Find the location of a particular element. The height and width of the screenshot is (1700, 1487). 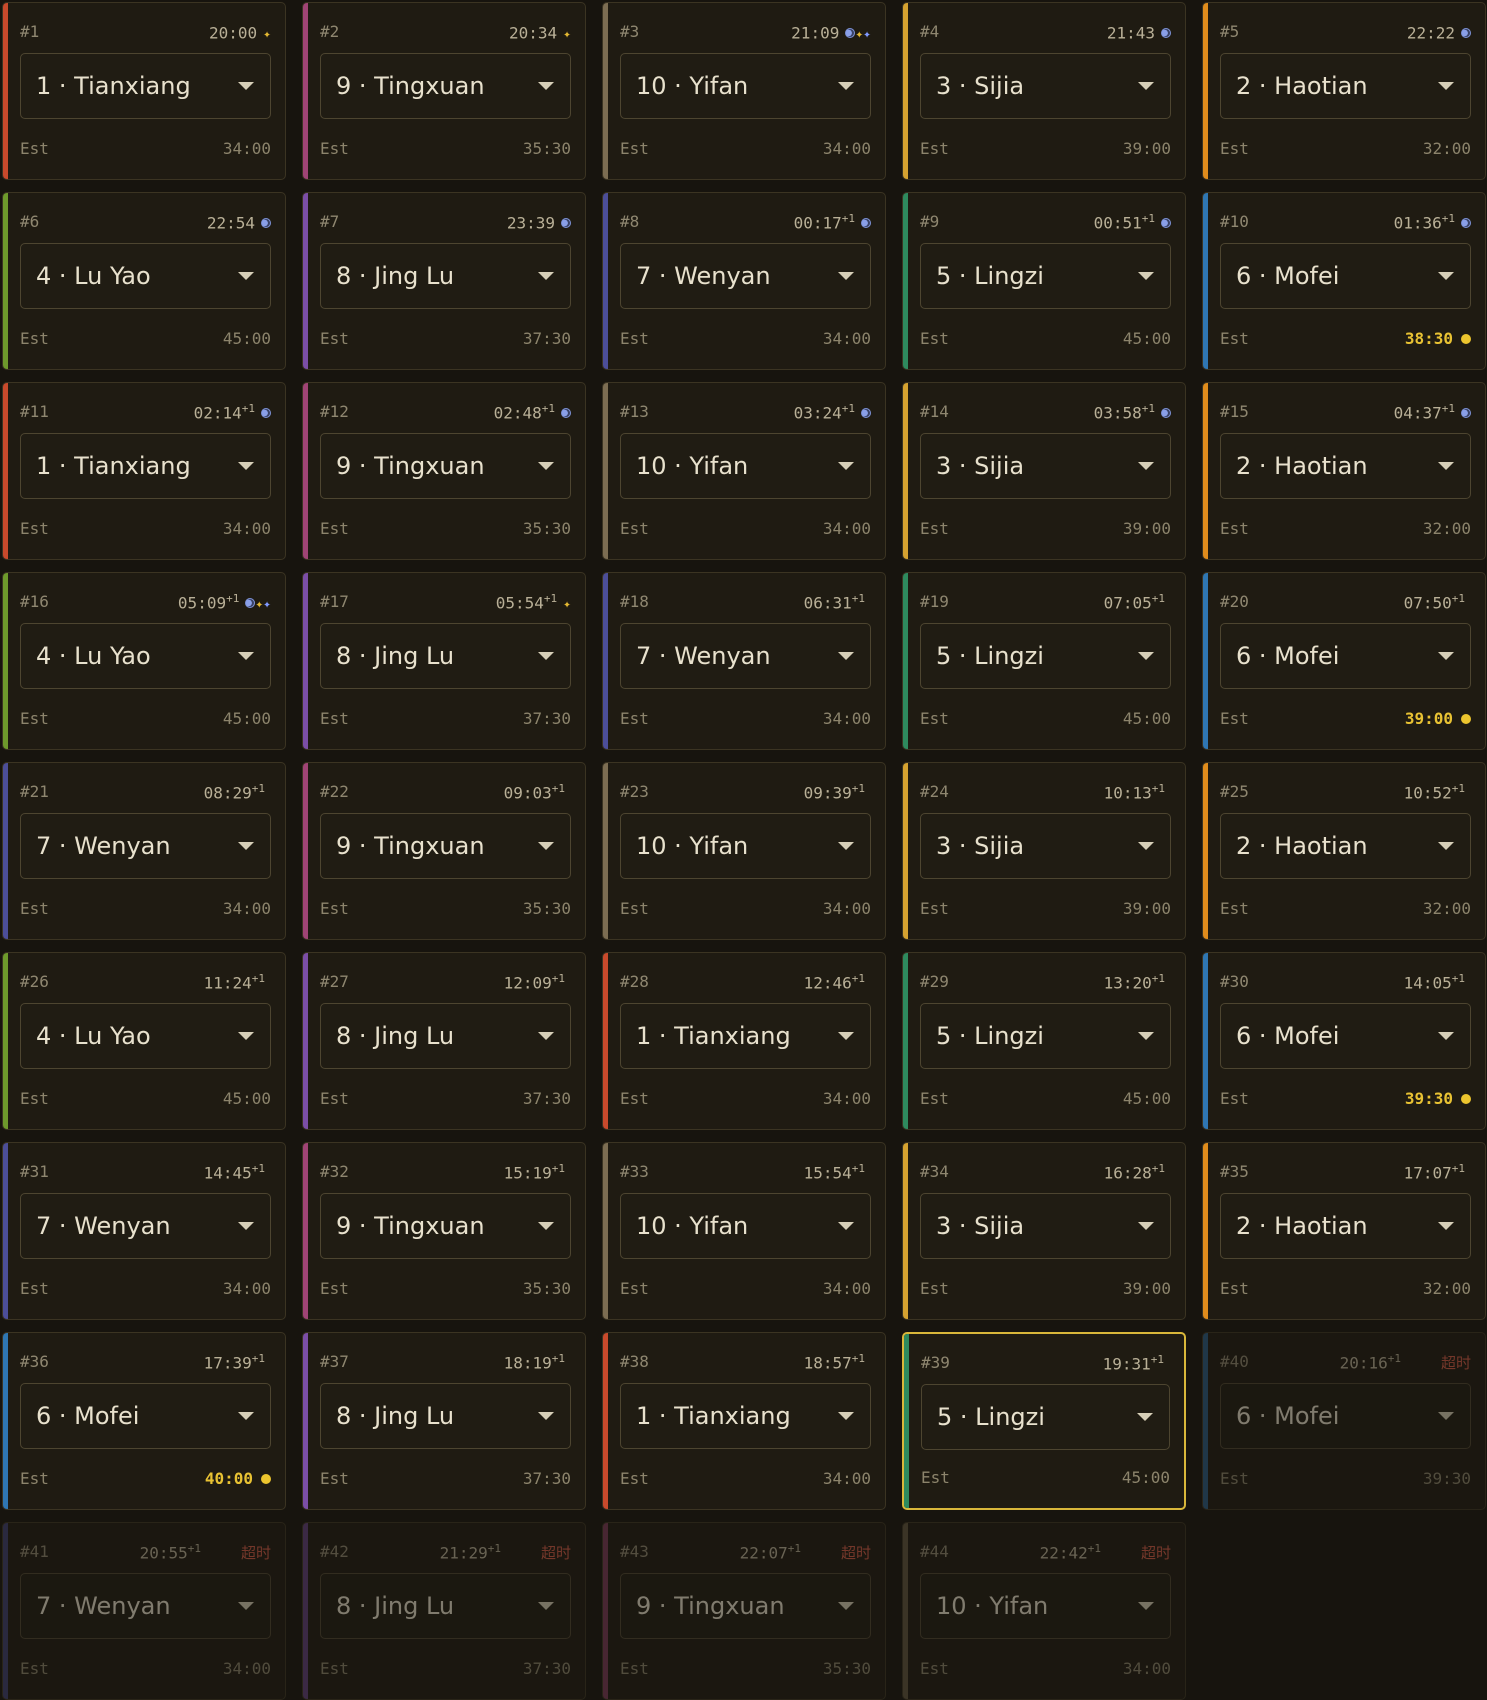

slot-card: #26 11:24+1 4 · Lu Yao Est 45:00 is located at coordinates (144, 1041).